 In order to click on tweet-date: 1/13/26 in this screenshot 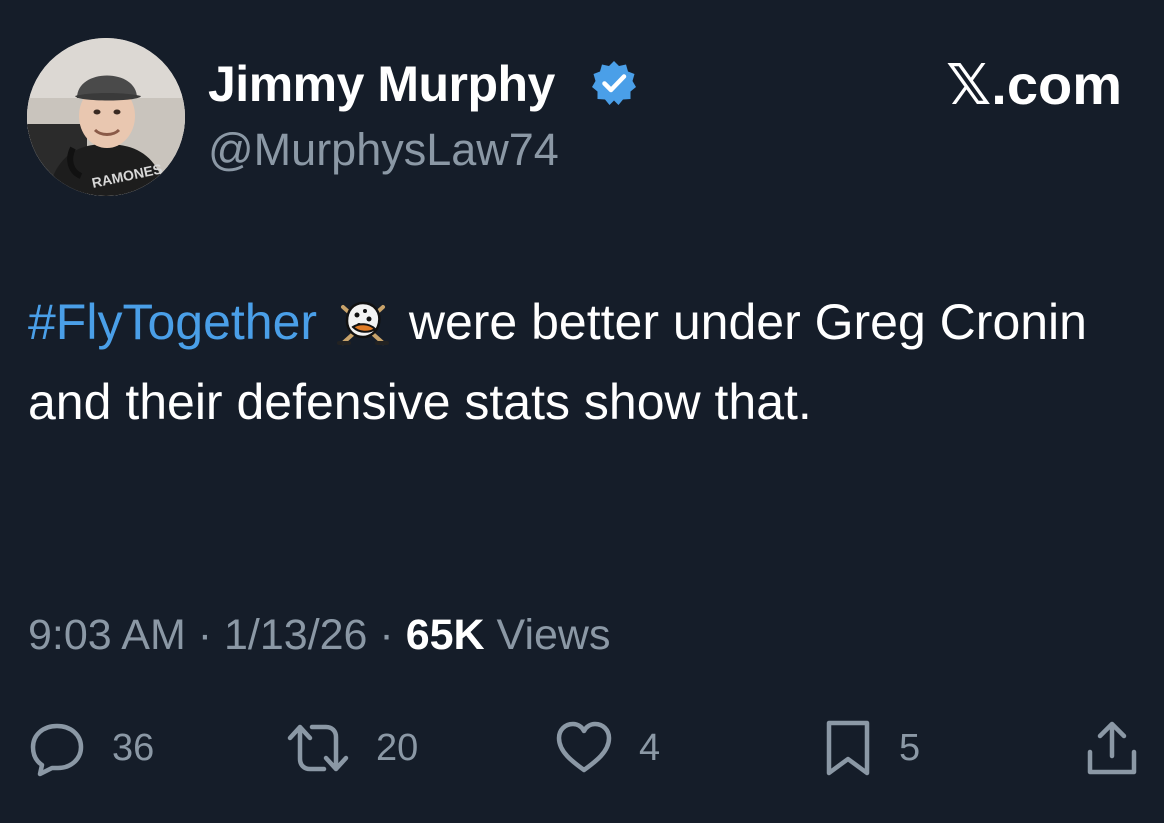, I will do `click(295, 635)`.